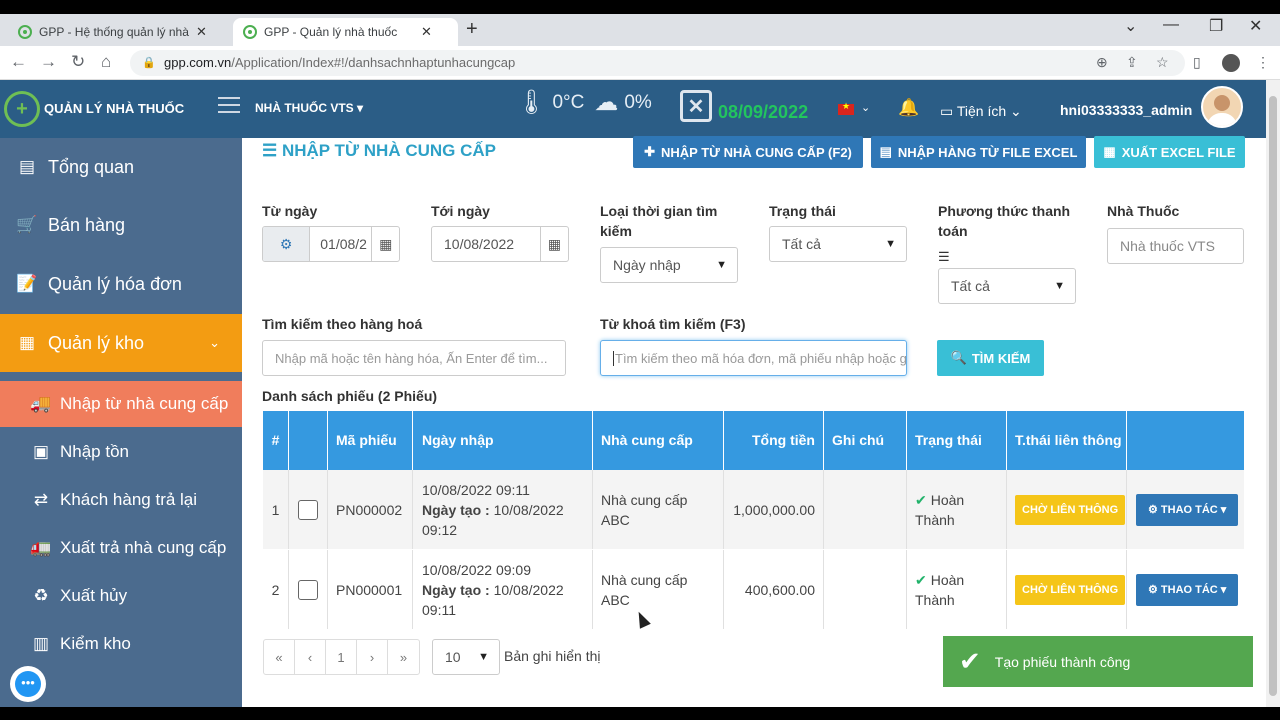  What do you see at coordinates (908, 108) in the screenshot?
I see `bell-icon: 🔔` at bounding box center [908, 108].